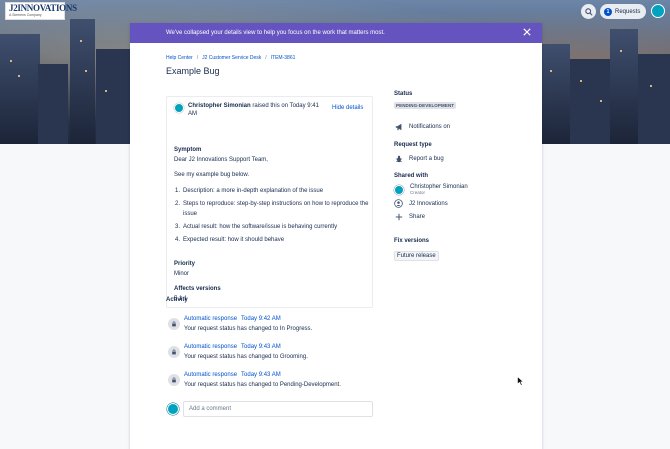 This screenshot has height=449, width=670. Describe the element at coordinates (628, 11) in the screenshot. I see `requests-label: Requests` at that location.